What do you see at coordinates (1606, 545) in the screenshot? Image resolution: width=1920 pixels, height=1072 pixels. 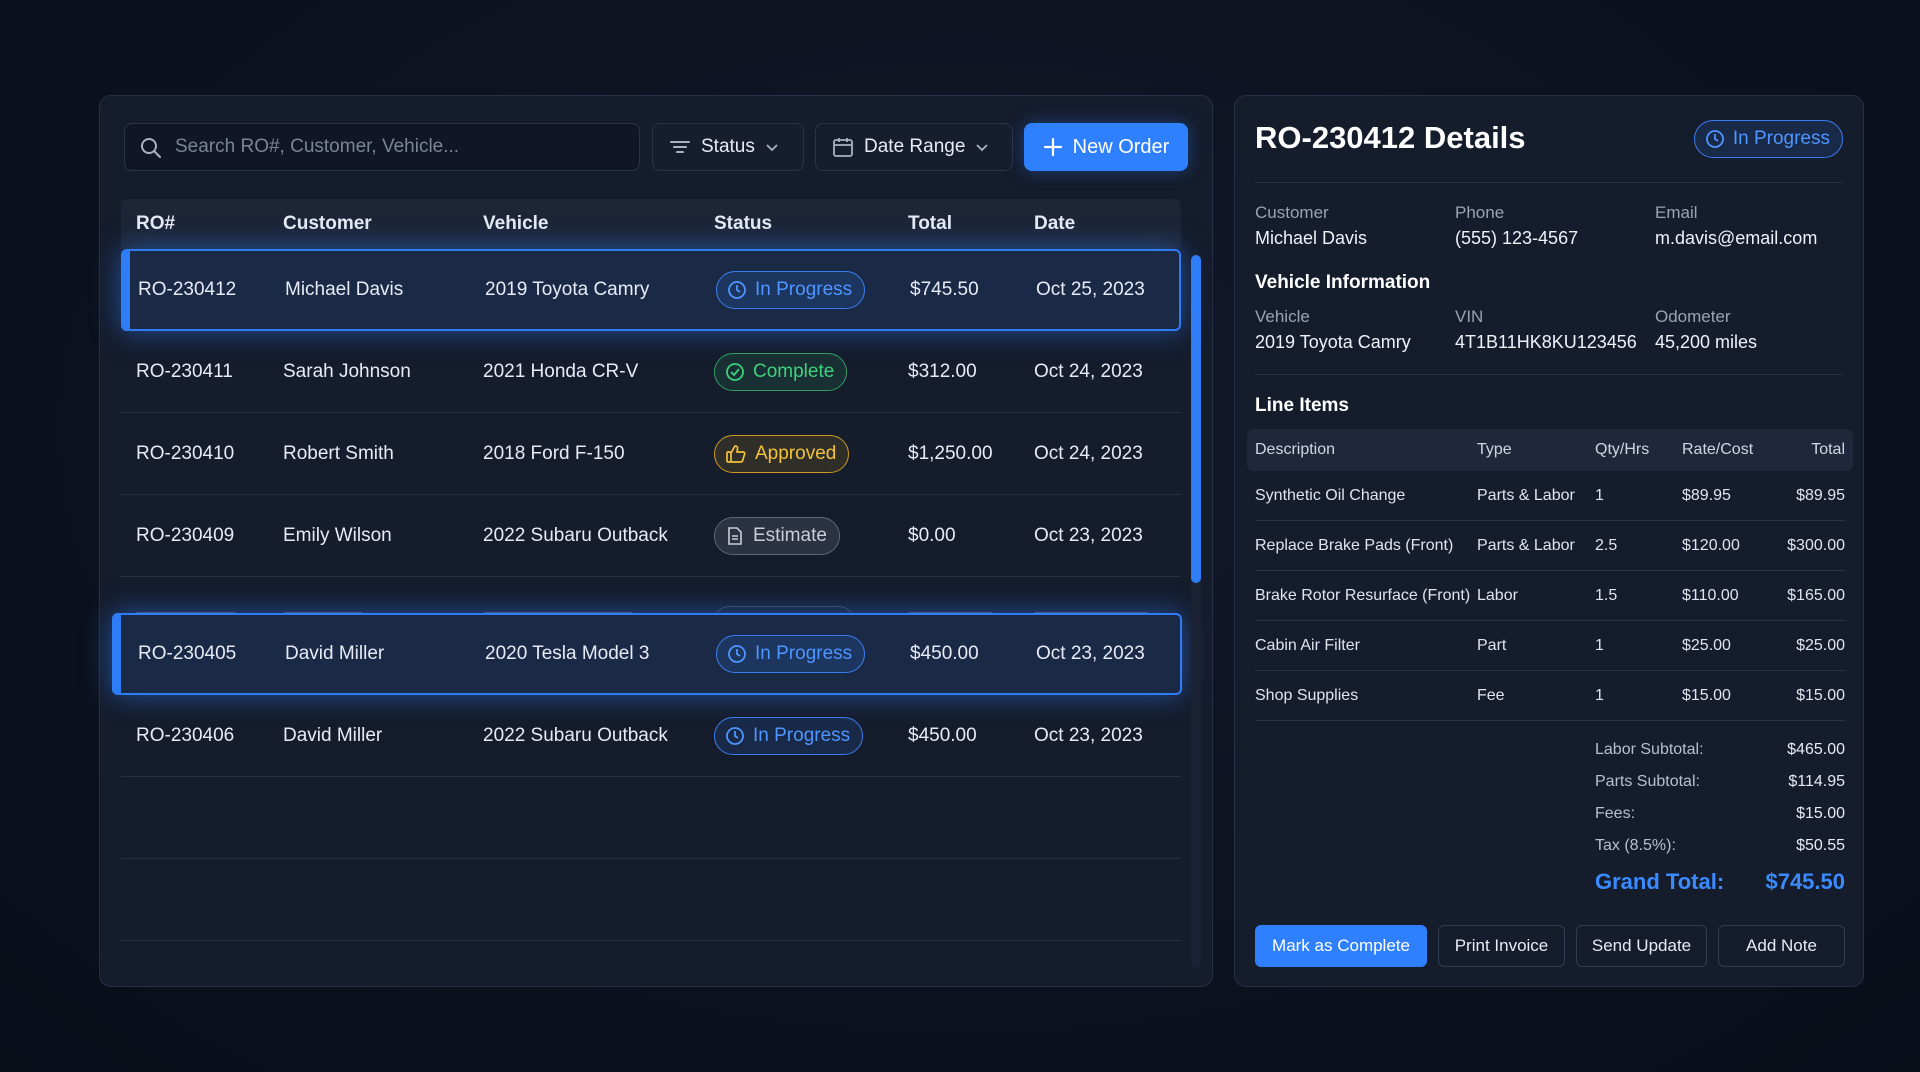 I see `line-qty: 2.5` at bounding box center [1606, 545].